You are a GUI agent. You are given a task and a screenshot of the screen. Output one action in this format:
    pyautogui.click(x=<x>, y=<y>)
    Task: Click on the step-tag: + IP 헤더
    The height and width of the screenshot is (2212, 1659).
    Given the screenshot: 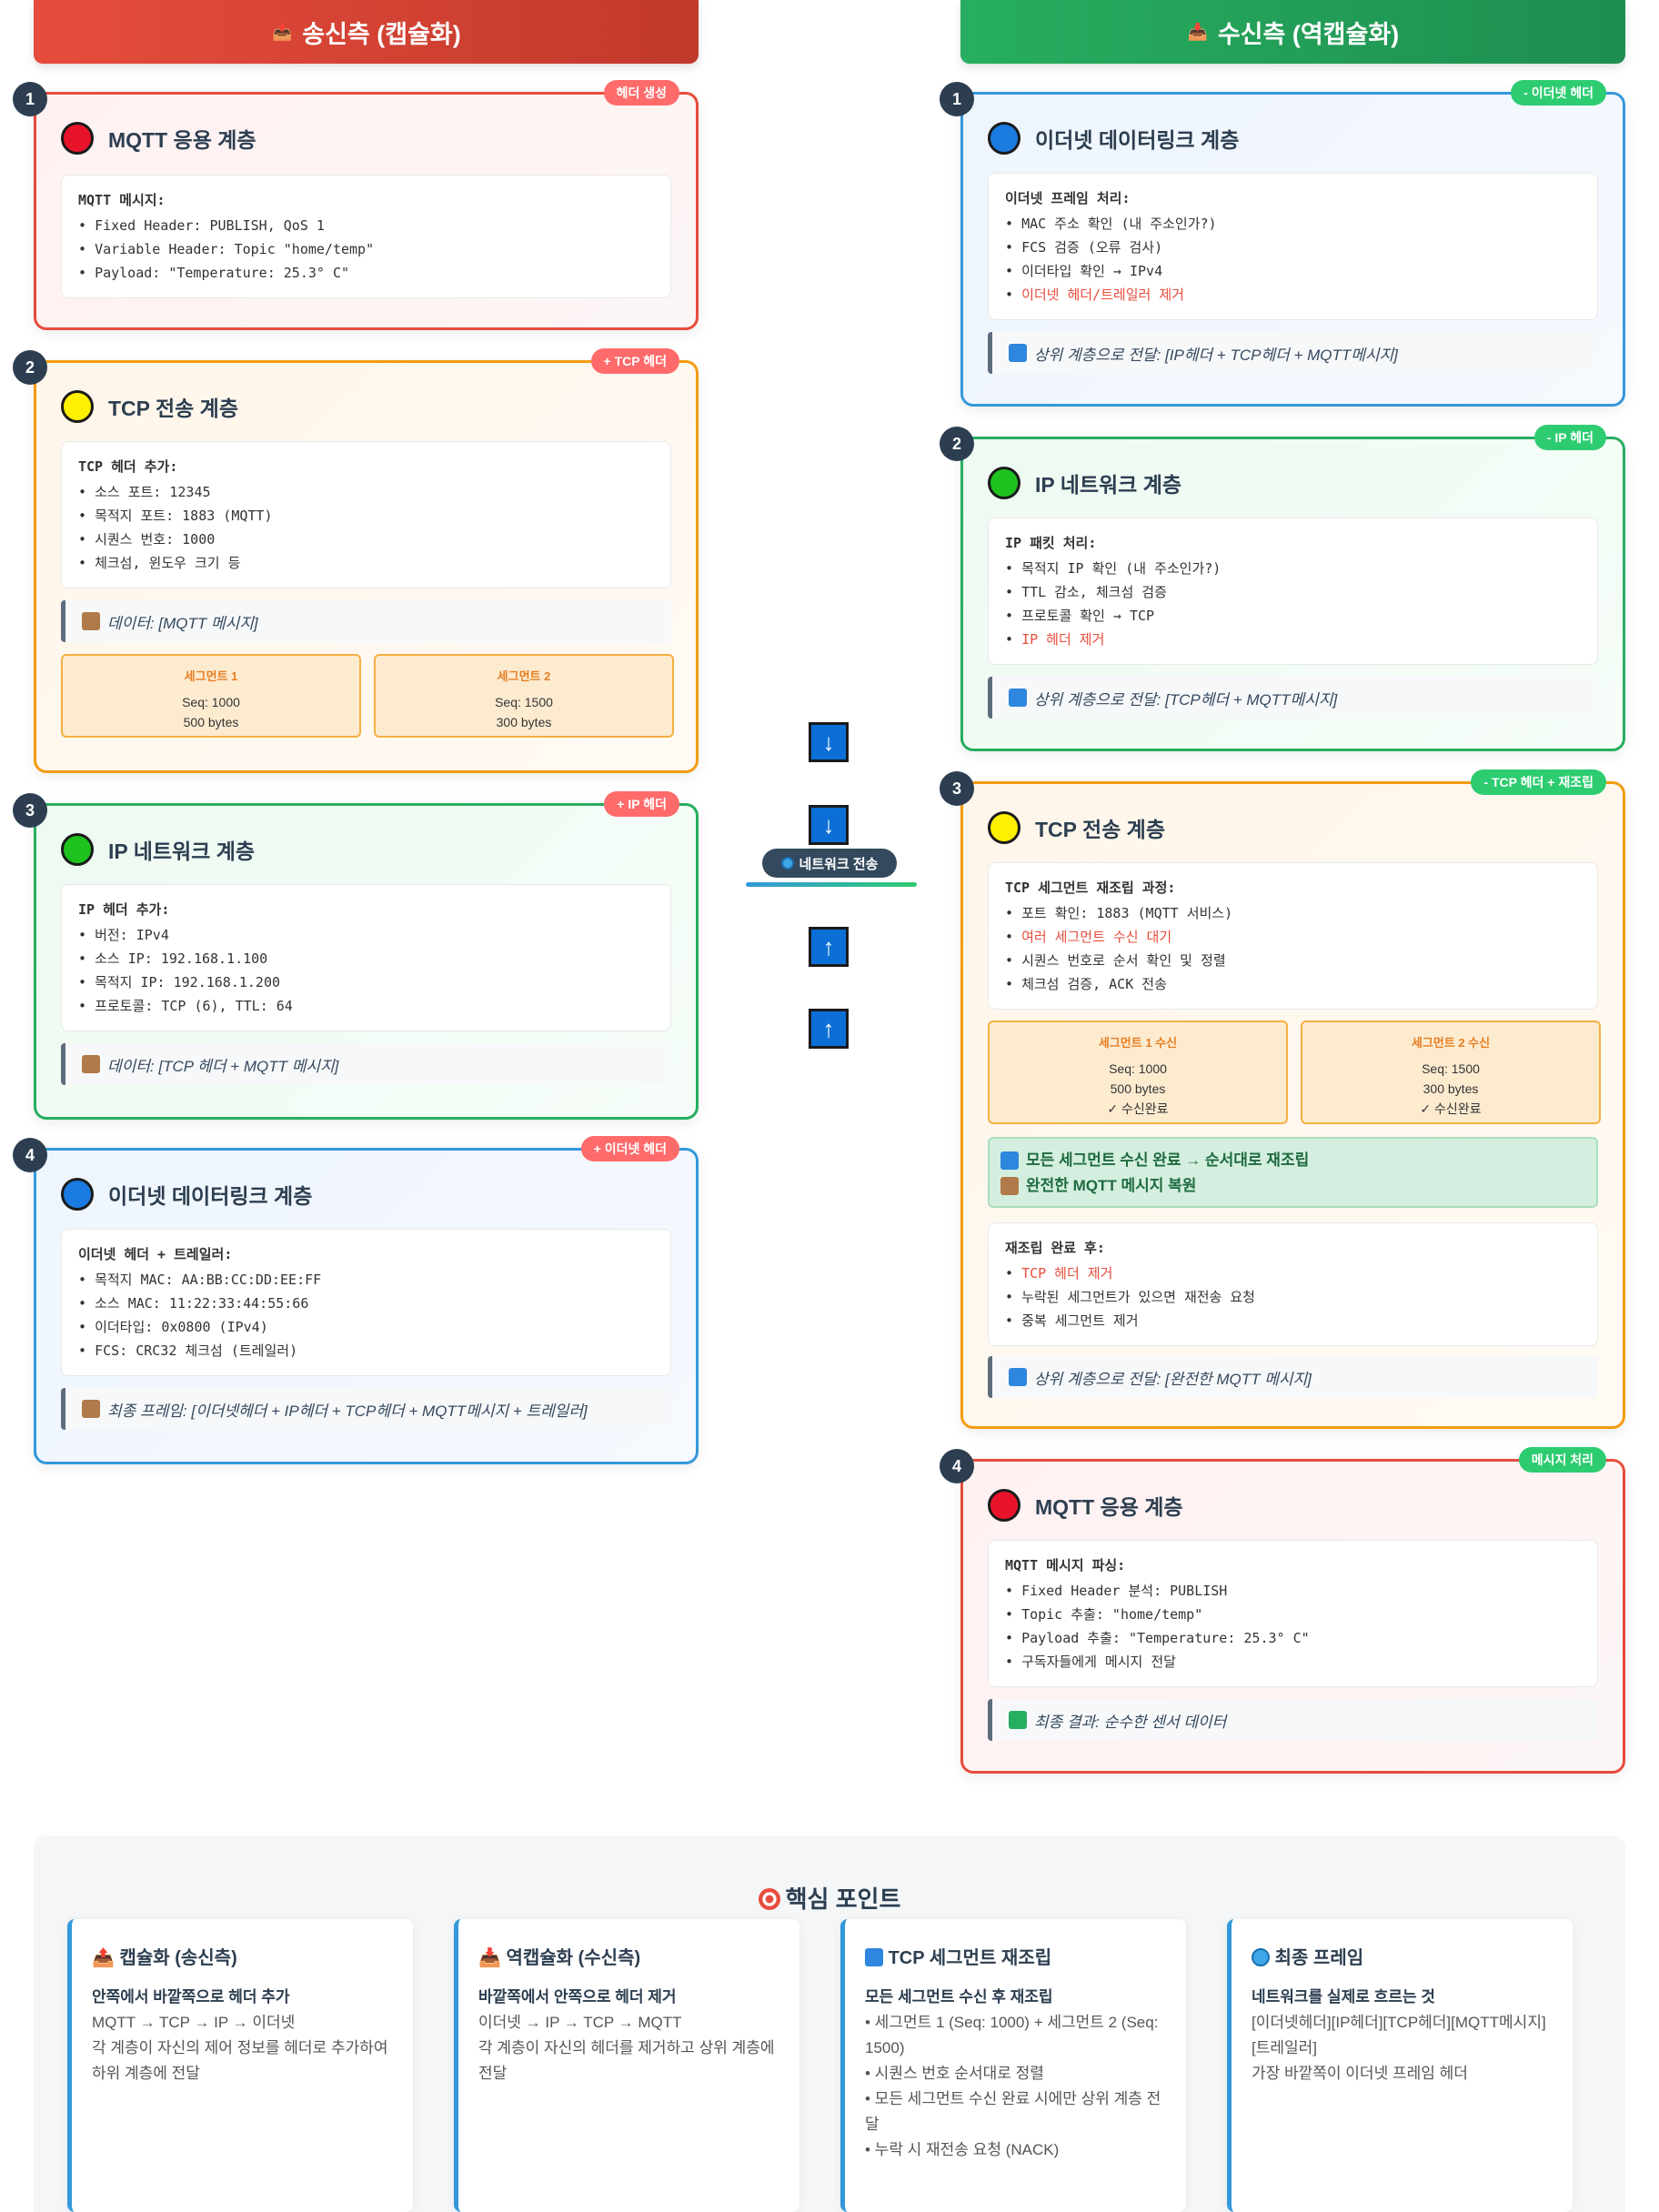 What is the action you would take?
    pyautogui.click(x=641, y=804)
    